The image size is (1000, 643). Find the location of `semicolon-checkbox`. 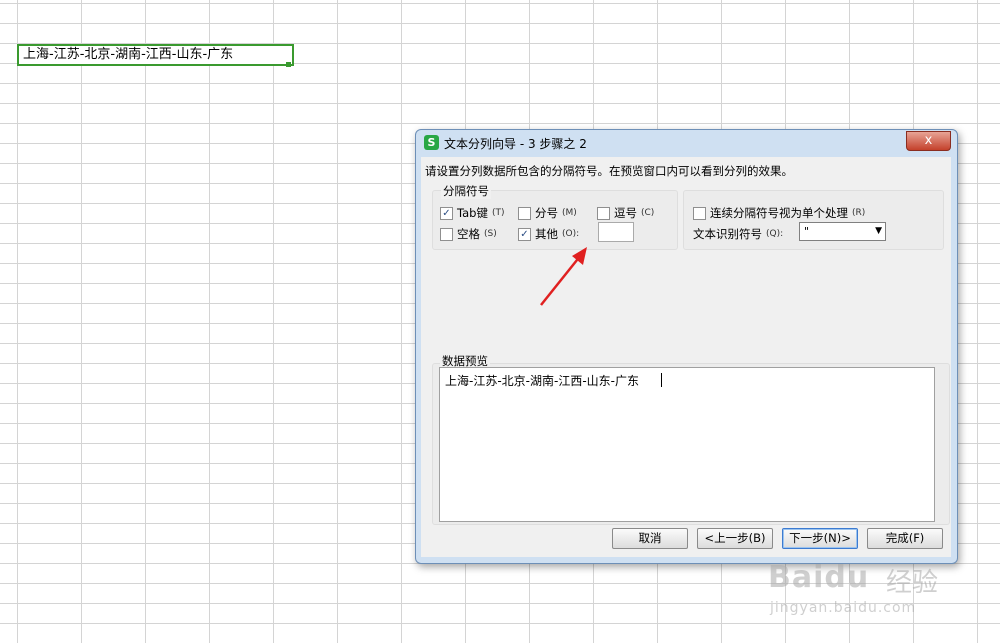

semicolon-checkbox is located at coordinates (524, 213).